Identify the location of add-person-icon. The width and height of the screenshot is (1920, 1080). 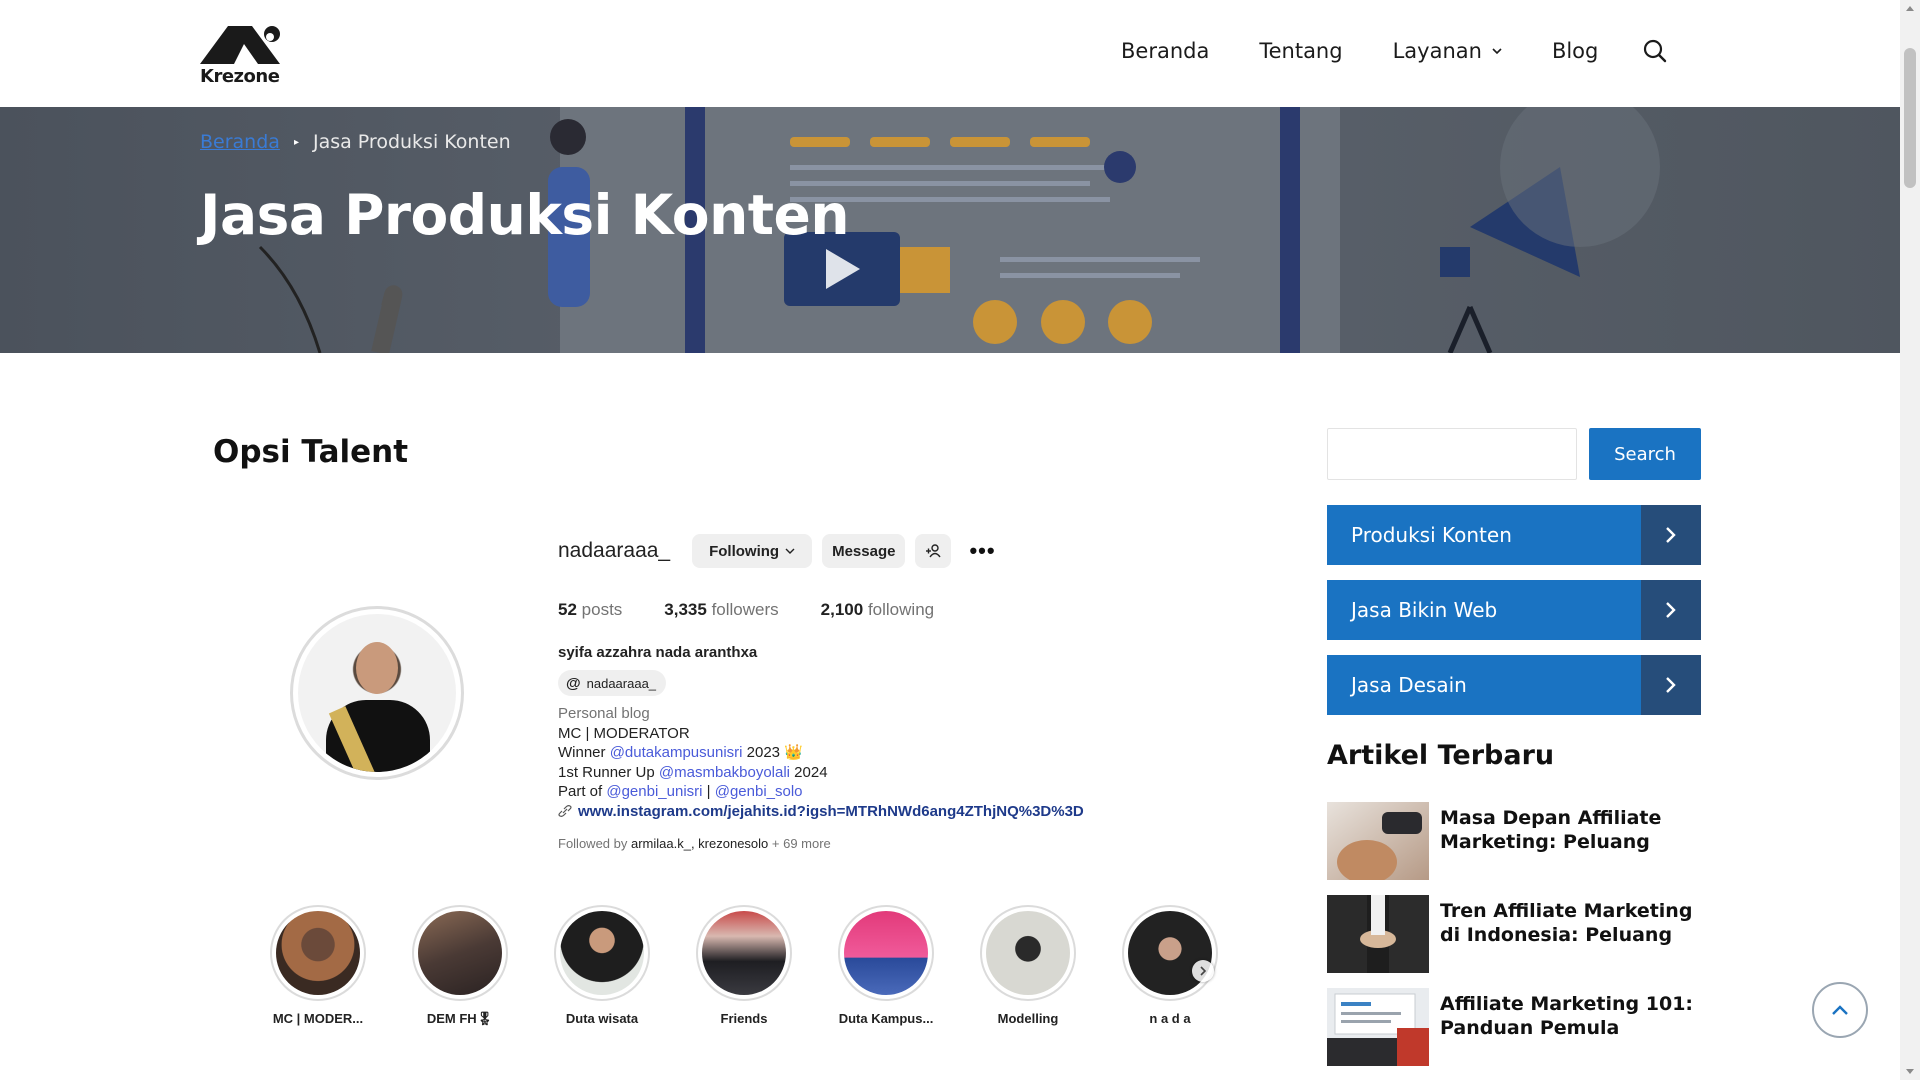
(934, 551).